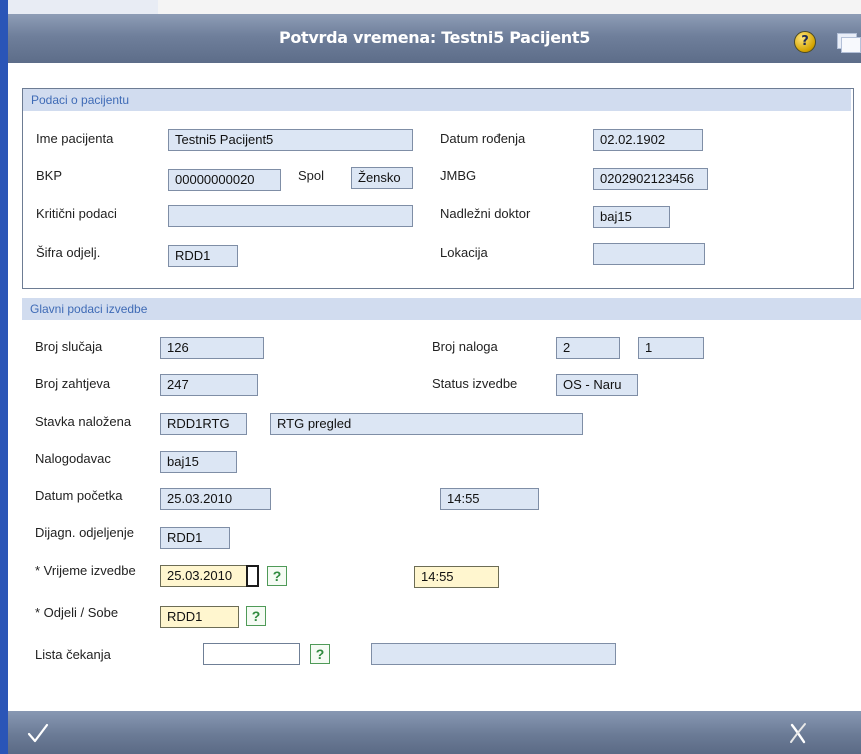 The image size is (861, 754). I want to click on dob-field: 02.02.1902, so click(648, 140).